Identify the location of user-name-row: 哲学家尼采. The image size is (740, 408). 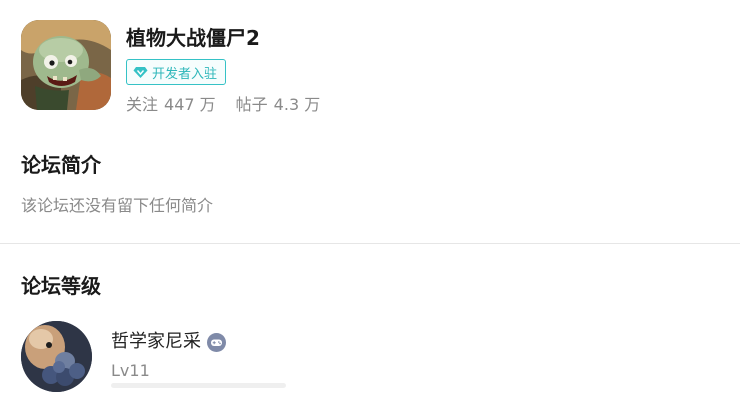
(168, 342).